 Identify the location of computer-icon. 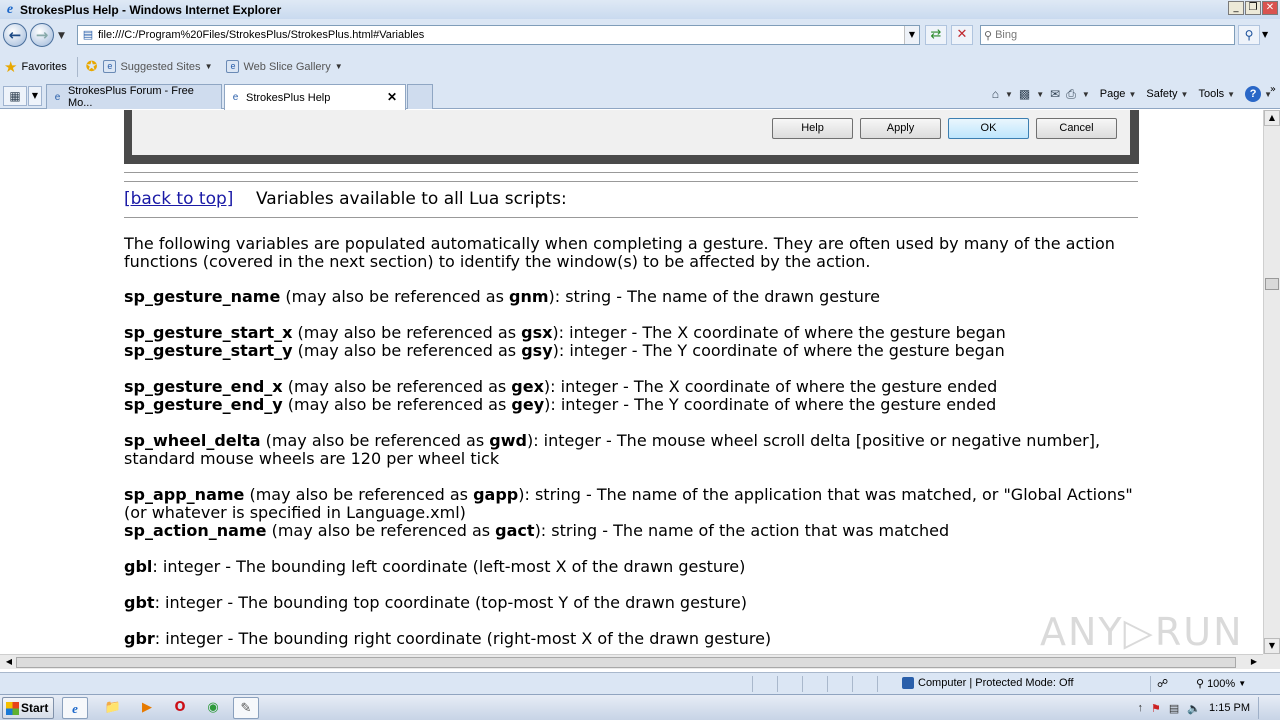
(908, 683).